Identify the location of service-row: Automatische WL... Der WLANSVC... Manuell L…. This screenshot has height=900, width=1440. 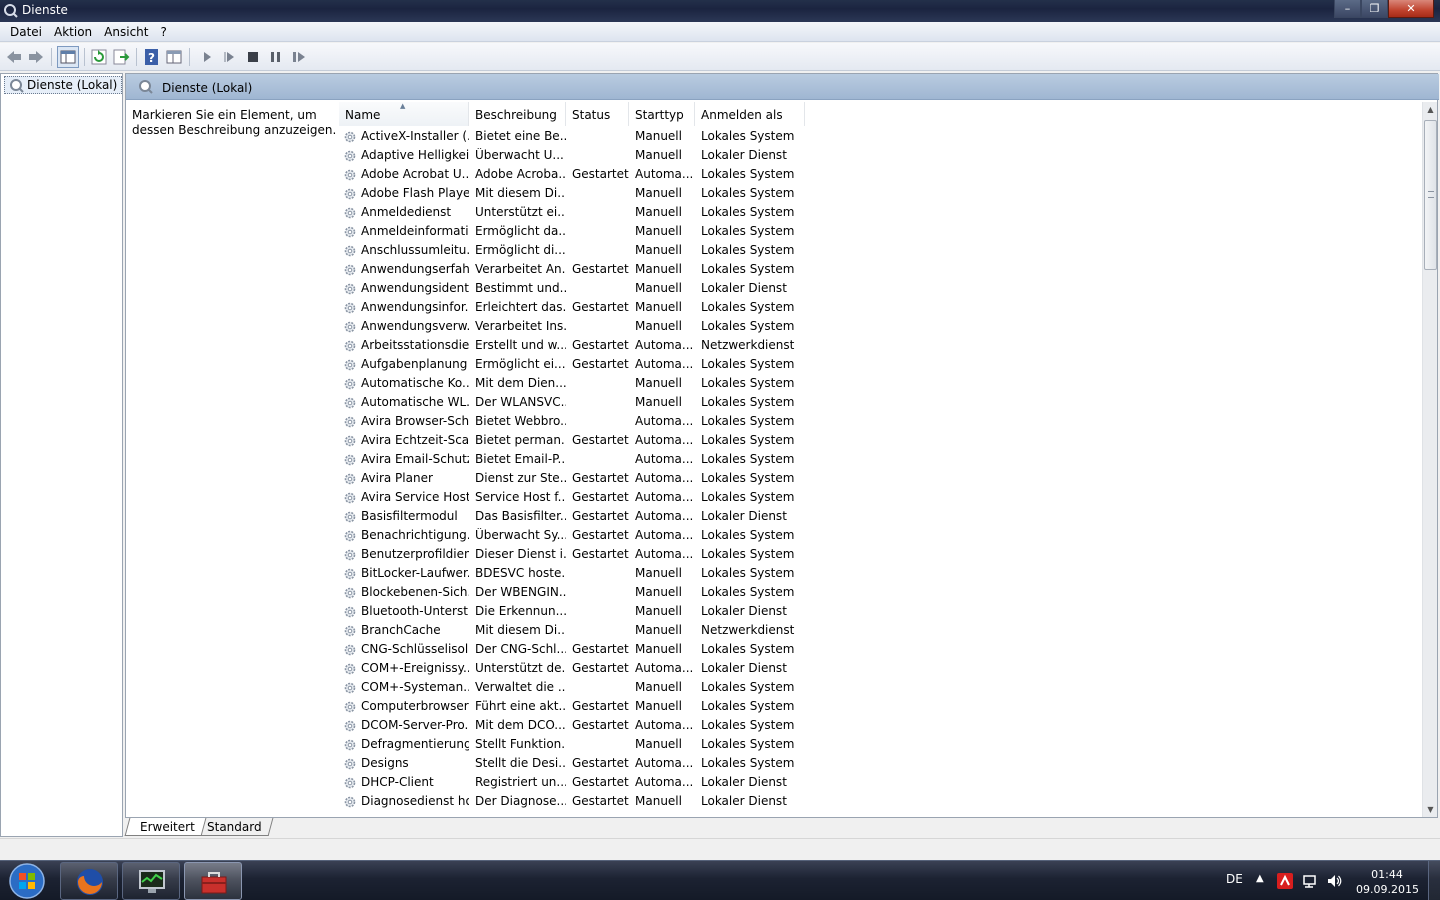
(881, 401).